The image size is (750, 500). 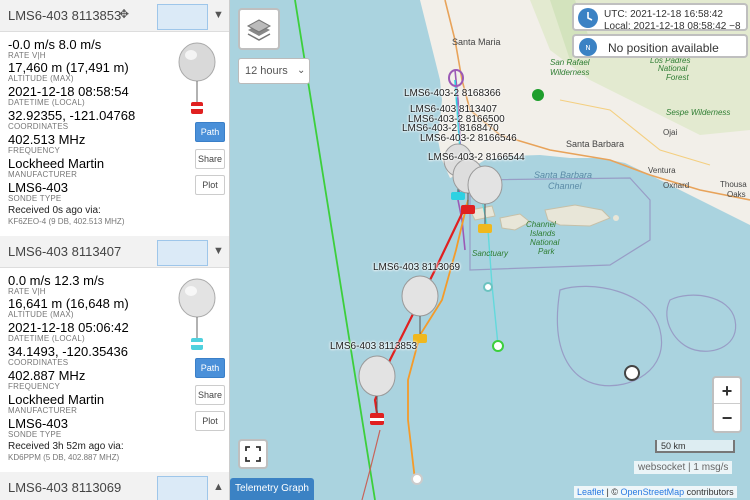 I want to click on local-time: Local: 2021-12-18 08:58:42 −8, so click(x=672, y=26).